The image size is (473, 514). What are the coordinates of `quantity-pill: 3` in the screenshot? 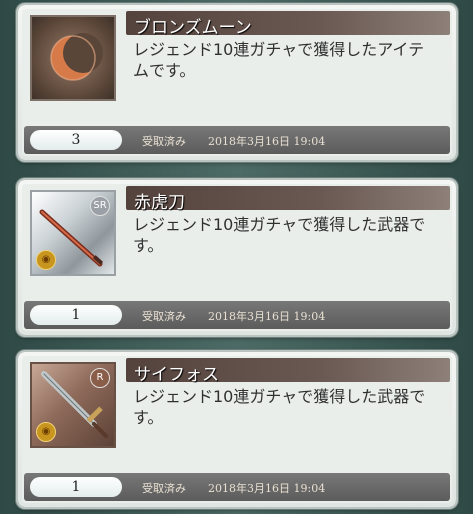 It's located at (76, 140).